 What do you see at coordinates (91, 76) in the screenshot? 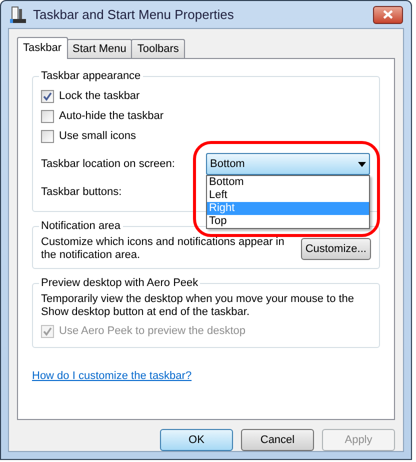
I see `group-title: Taskbar appearance` at bounding box center [91, 76].